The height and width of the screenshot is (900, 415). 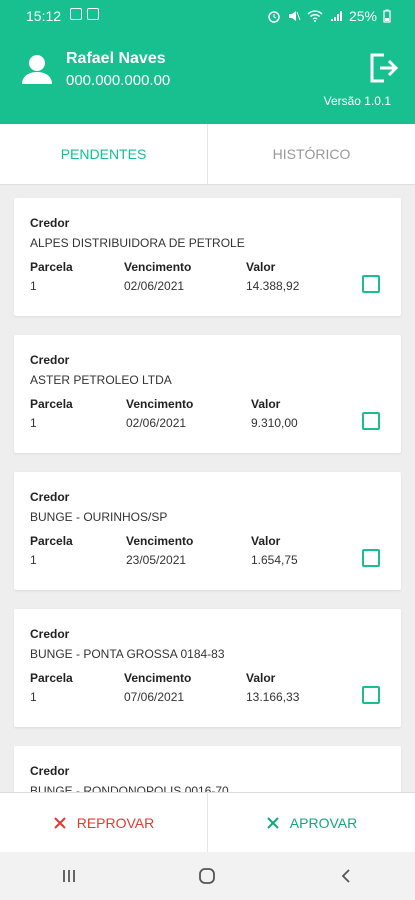 What do you see at coordinates (274, 423) in the screenshot?
I see `valor-value: 9.310,00` at bounding box center [274, 423].